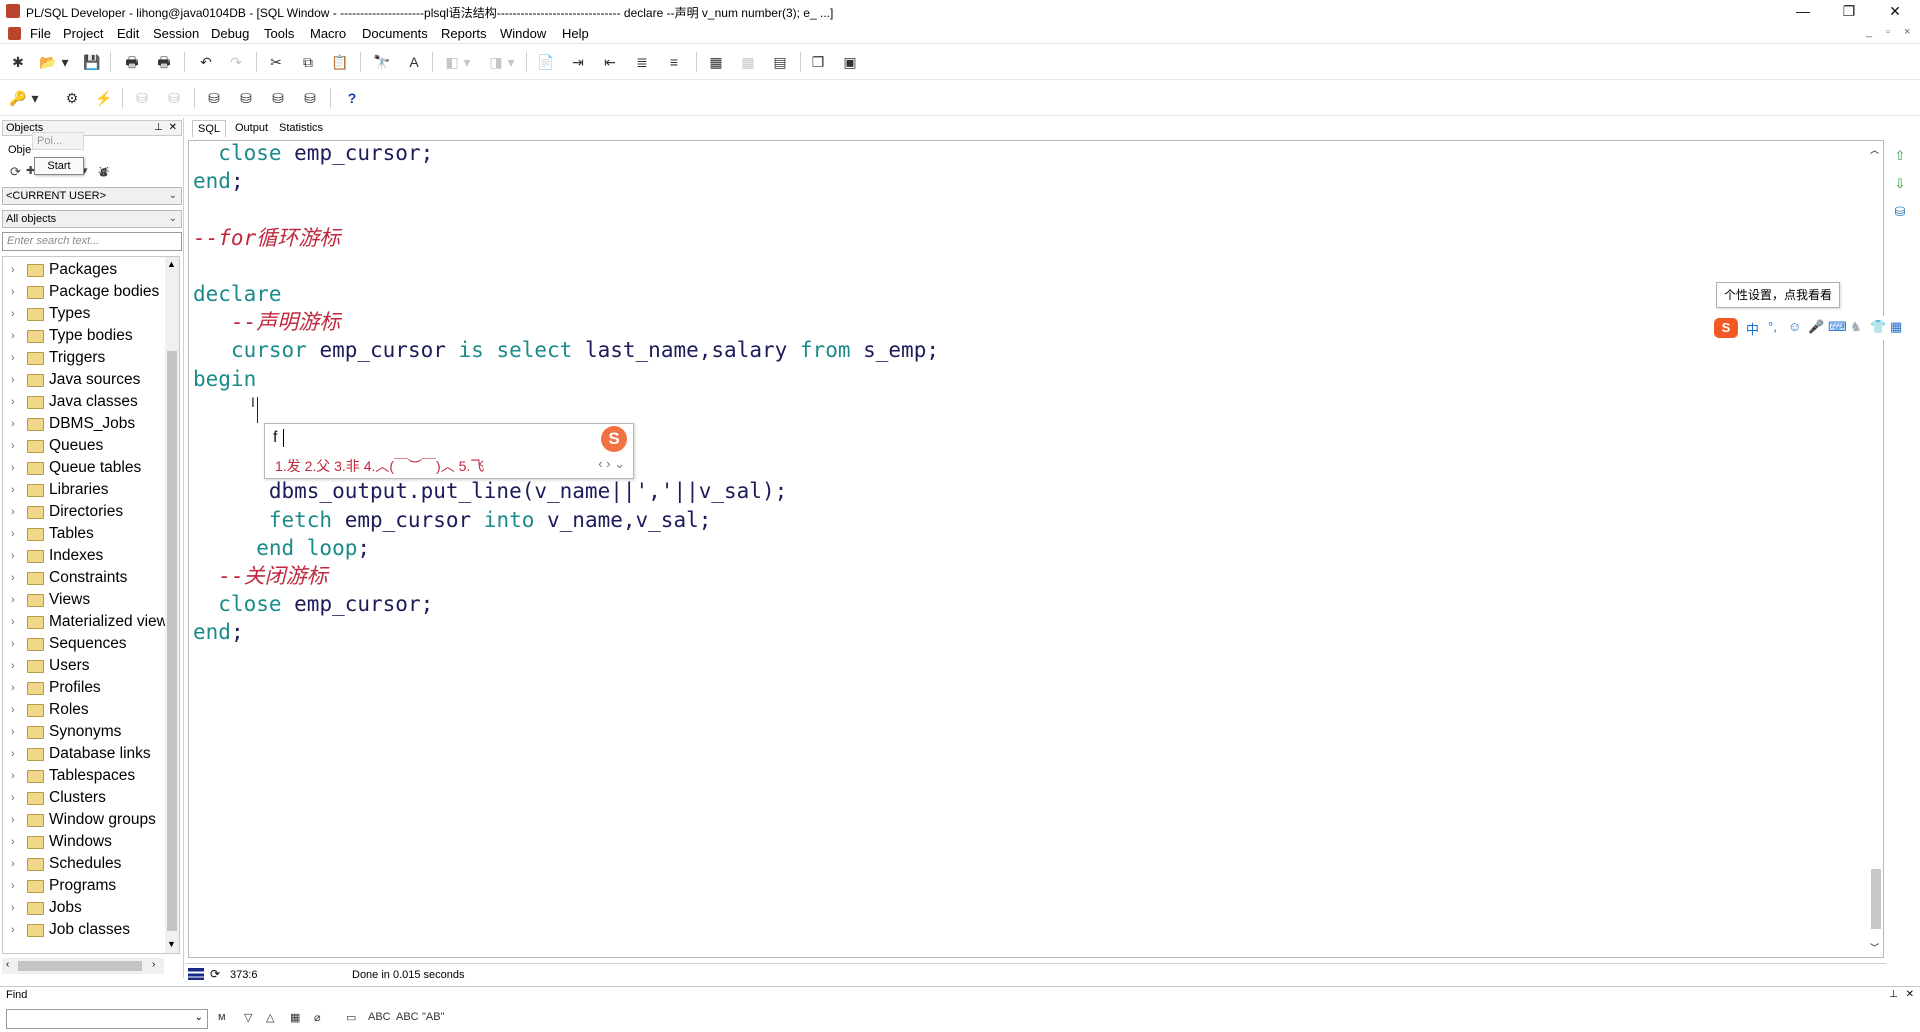  What do you see at coordinates (88, 578) in the screenshot?
I see `tree-item: › Constraints` at bounding box center [88, 578].